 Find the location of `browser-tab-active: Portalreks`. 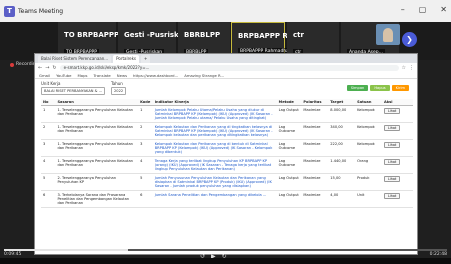

browser-tab-active: Portalreks is located at coordinates (126, 59).